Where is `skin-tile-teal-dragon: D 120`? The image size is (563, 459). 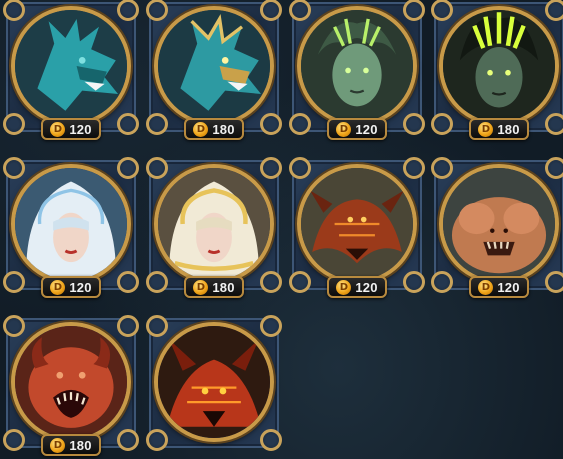
skin-tile-teal-dragon: D 120 is located at coordinates (71, 72).